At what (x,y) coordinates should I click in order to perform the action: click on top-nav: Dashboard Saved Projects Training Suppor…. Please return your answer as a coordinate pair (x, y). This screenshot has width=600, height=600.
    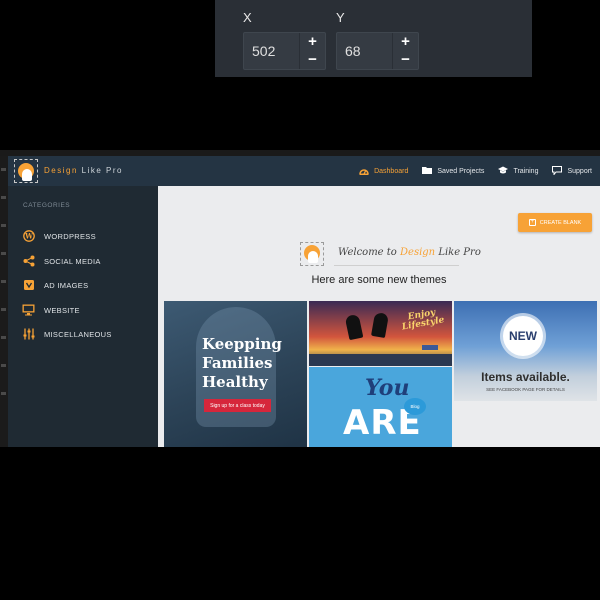
    Looking at the image, I should click on (475, 171).